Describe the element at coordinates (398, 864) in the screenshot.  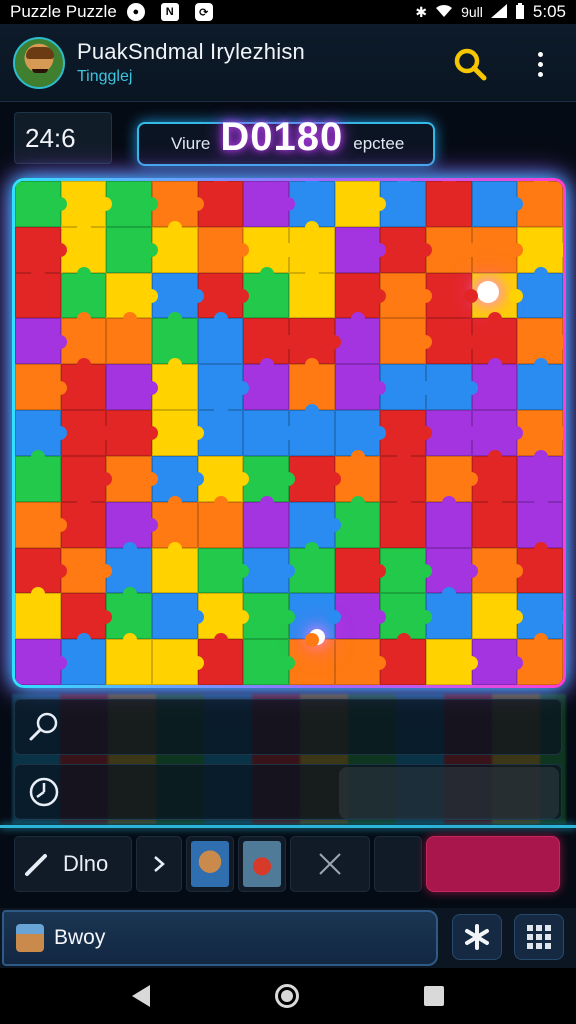
I see `empty-slot` at that location.